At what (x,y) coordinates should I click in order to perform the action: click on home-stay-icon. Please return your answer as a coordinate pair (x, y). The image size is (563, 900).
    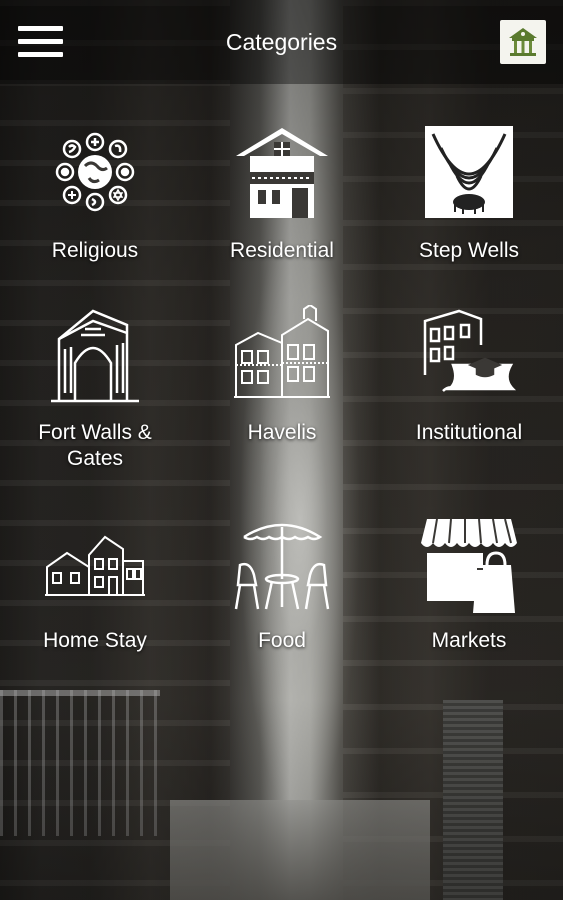
    Looking at the image, I should click on (95, 565).